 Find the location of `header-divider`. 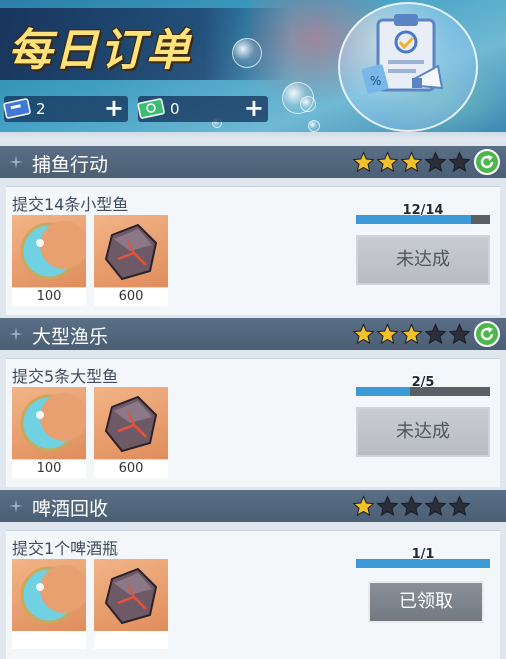

header-divider is located at coordinates (253, 136).